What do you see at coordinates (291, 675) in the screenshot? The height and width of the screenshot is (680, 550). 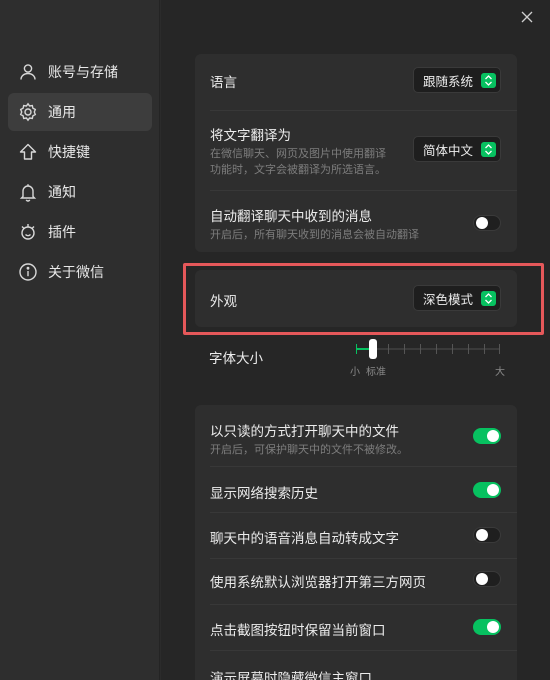 I see `hide-window-label: 演示屏幕时隐藏微信主窗口` at bounding box center [291, 675].